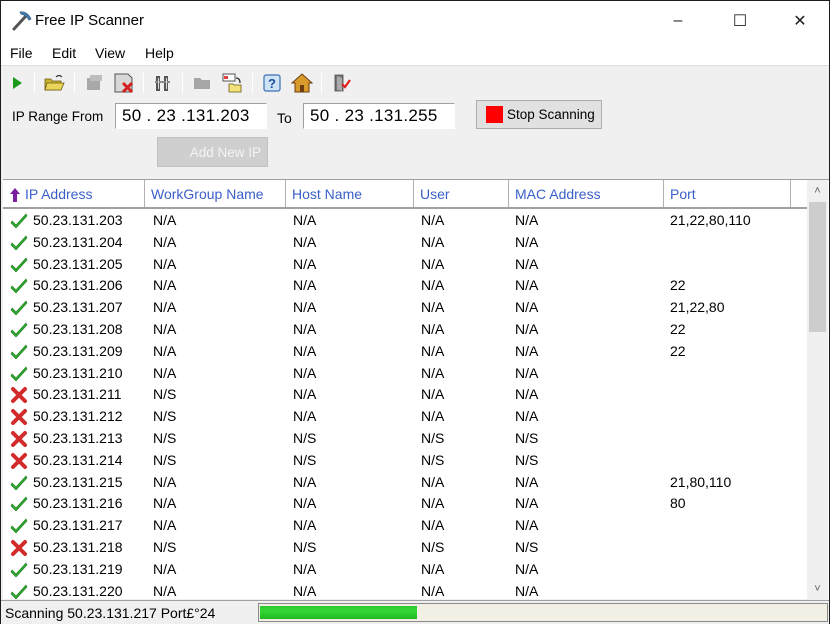 Image resolution: width=830 pixels, height=624 pixels. Describe the element at coordinates (405, 504) in the screenshot. I see `table-row: 50.23.131.216 N/A N/A N/A N/A 80` at that location.